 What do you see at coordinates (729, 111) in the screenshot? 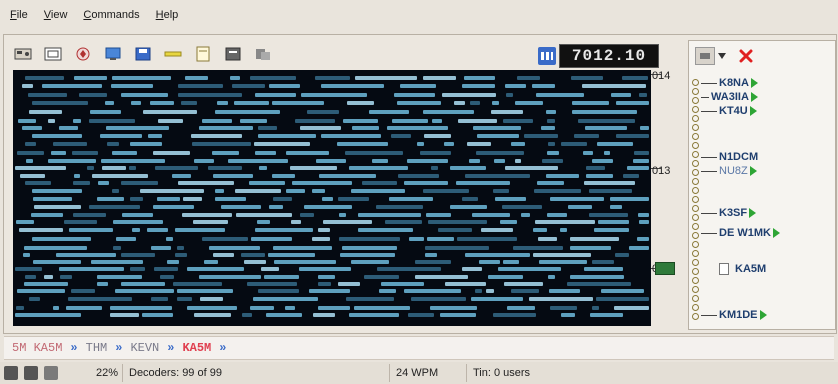
I see `callsign-item: KT4U` at bounding box center [729, 111].